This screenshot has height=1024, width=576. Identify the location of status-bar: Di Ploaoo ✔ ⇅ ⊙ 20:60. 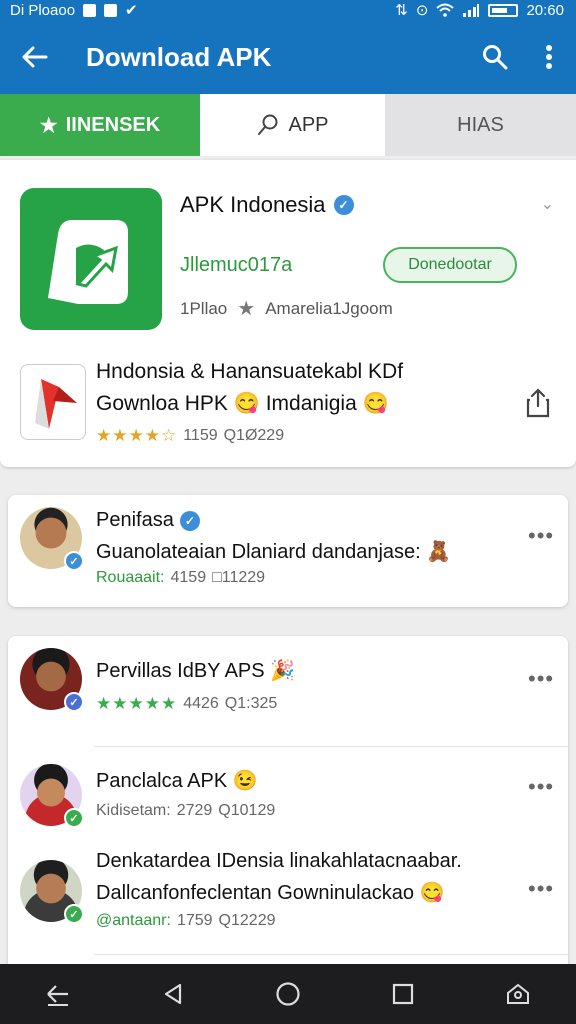
(288, 10).